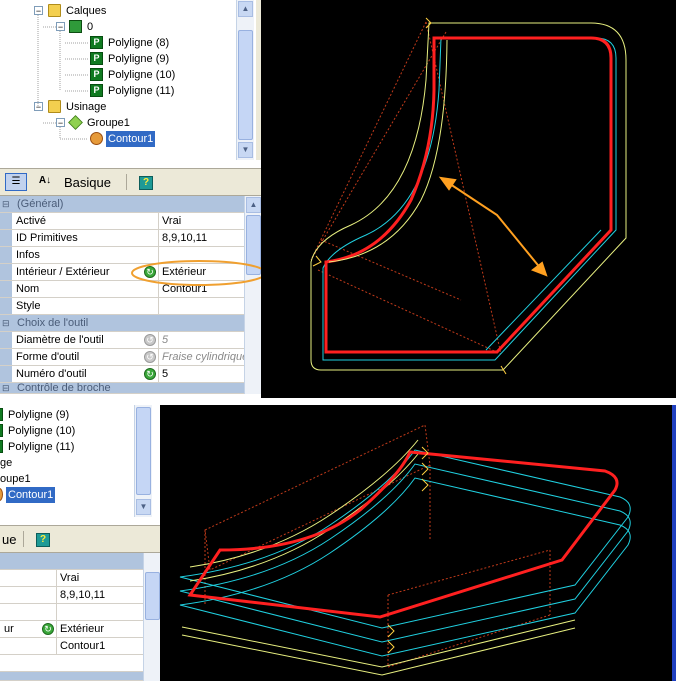  I want to click on alphabetical-sort-button: A↓, so click(45, 182).